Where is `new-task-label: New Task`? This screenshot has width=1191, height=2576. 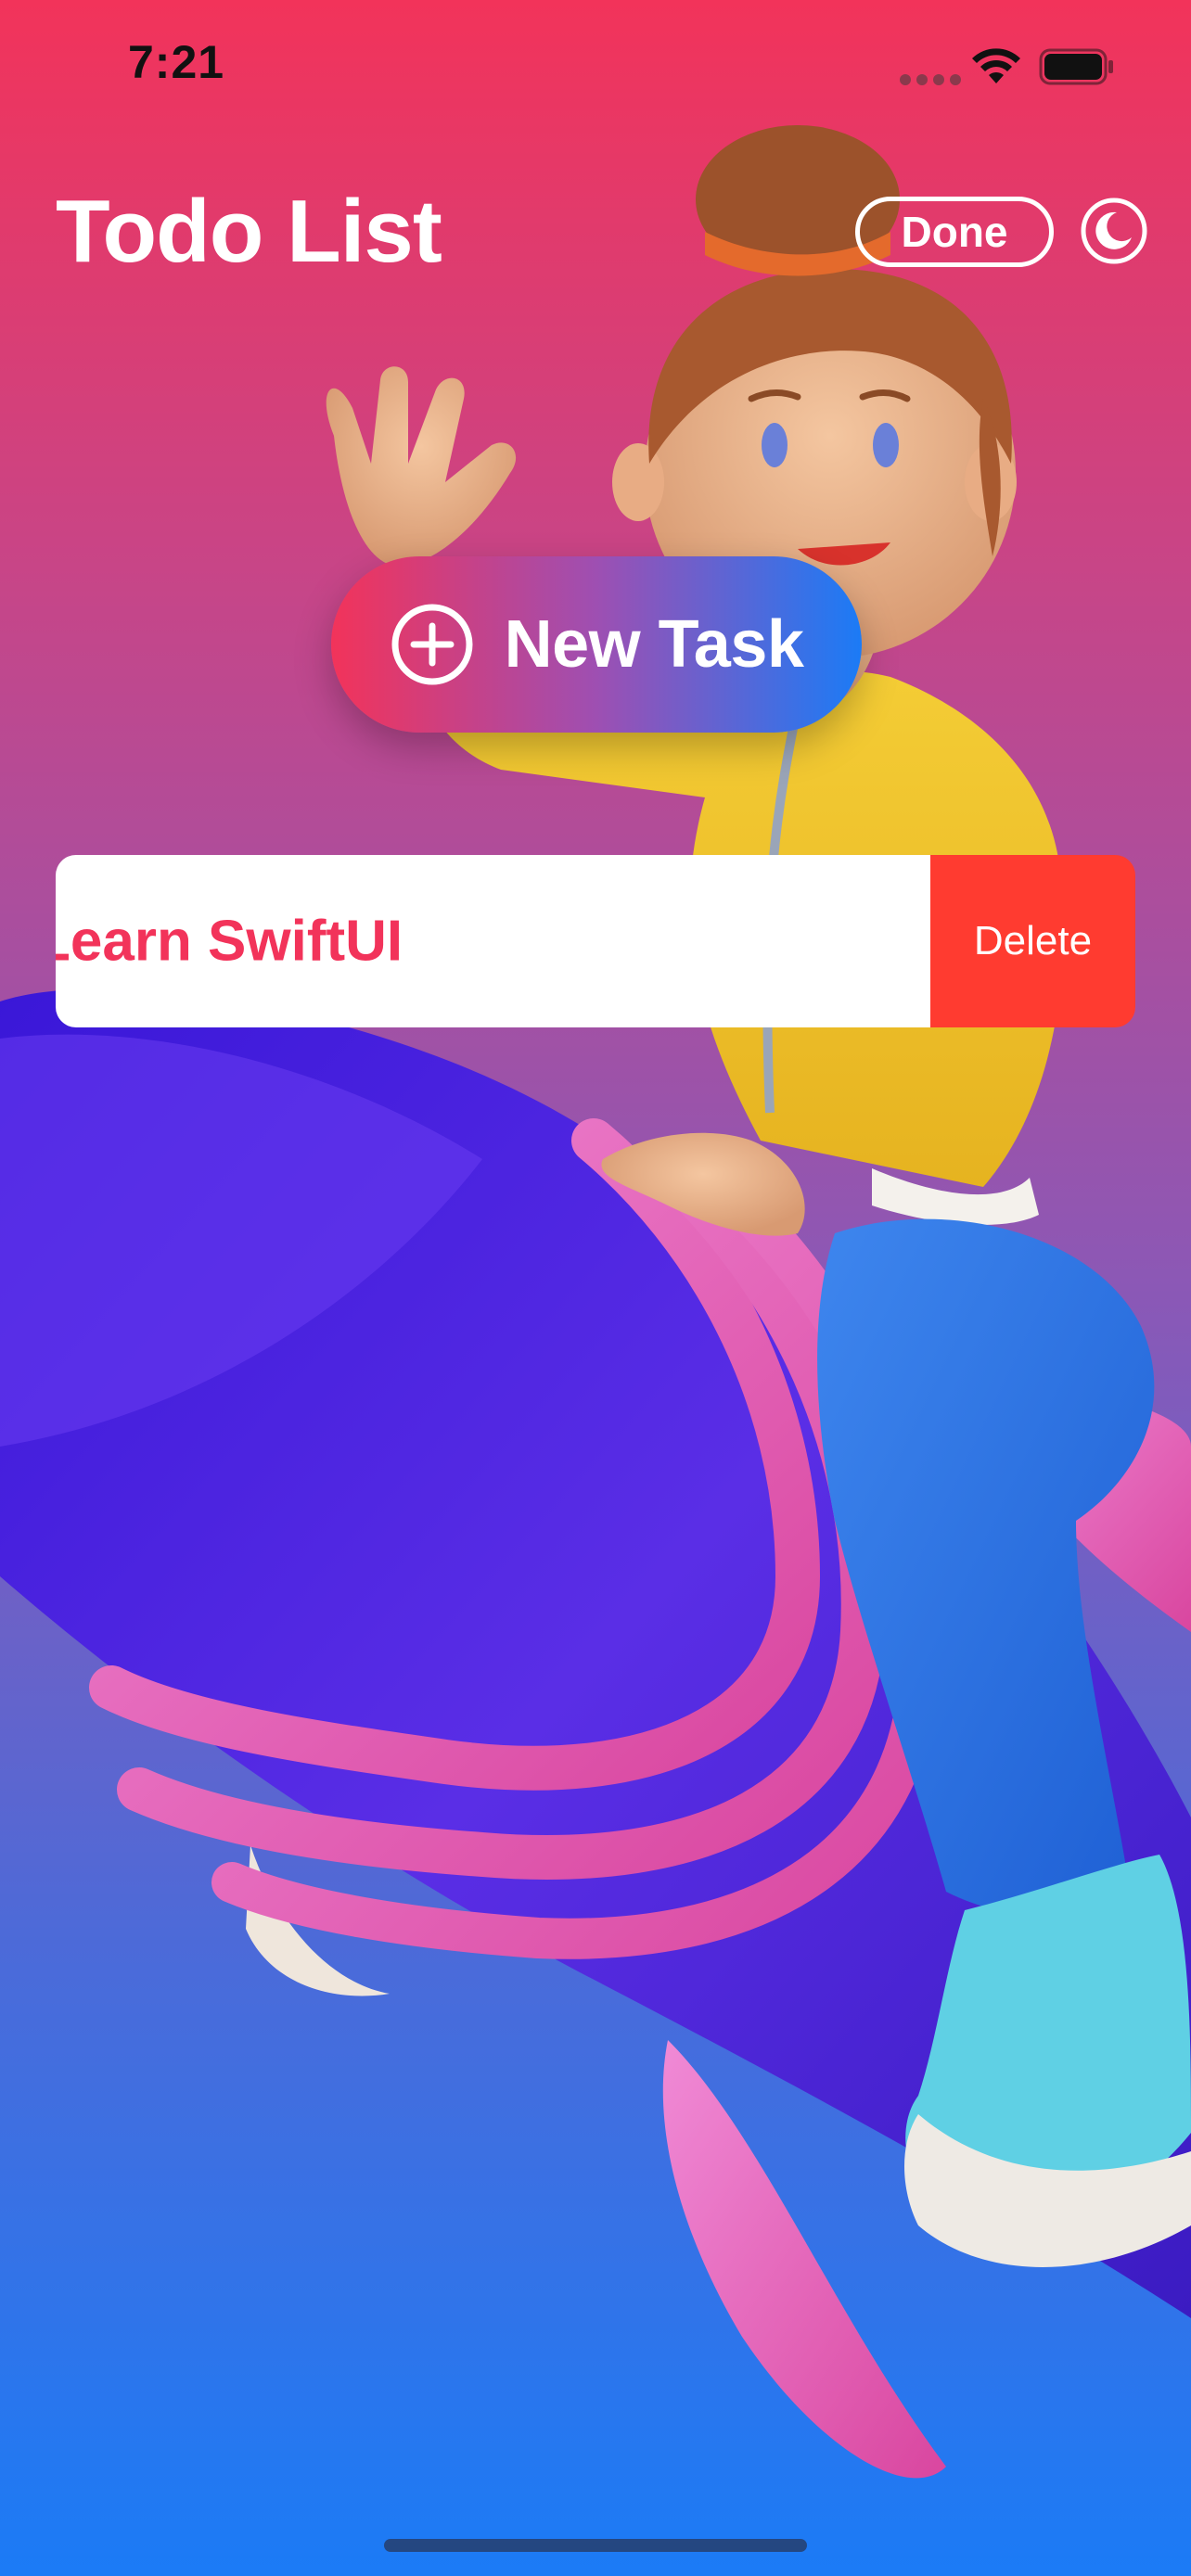
new-task-label: New Task is located at coordinates (654, 645).